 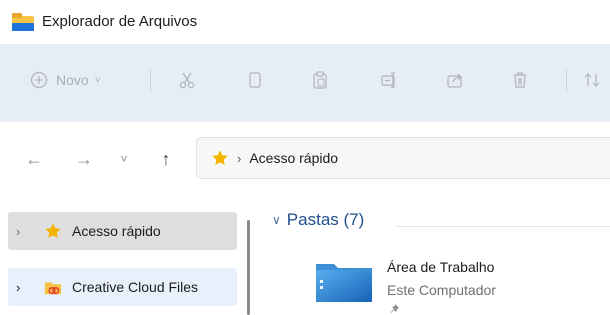 I want to click on arrow-up-icon: ↑, so click(x=166, y=158).